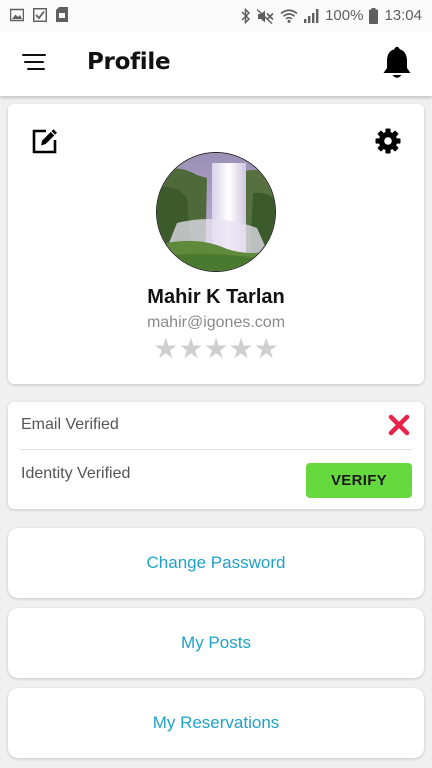 The image size is (432, 768). What do you see at coordinates (70, 424) in the screenshot?
I see `email-verified-label: Email Verified` at bounding box center [70, 424].